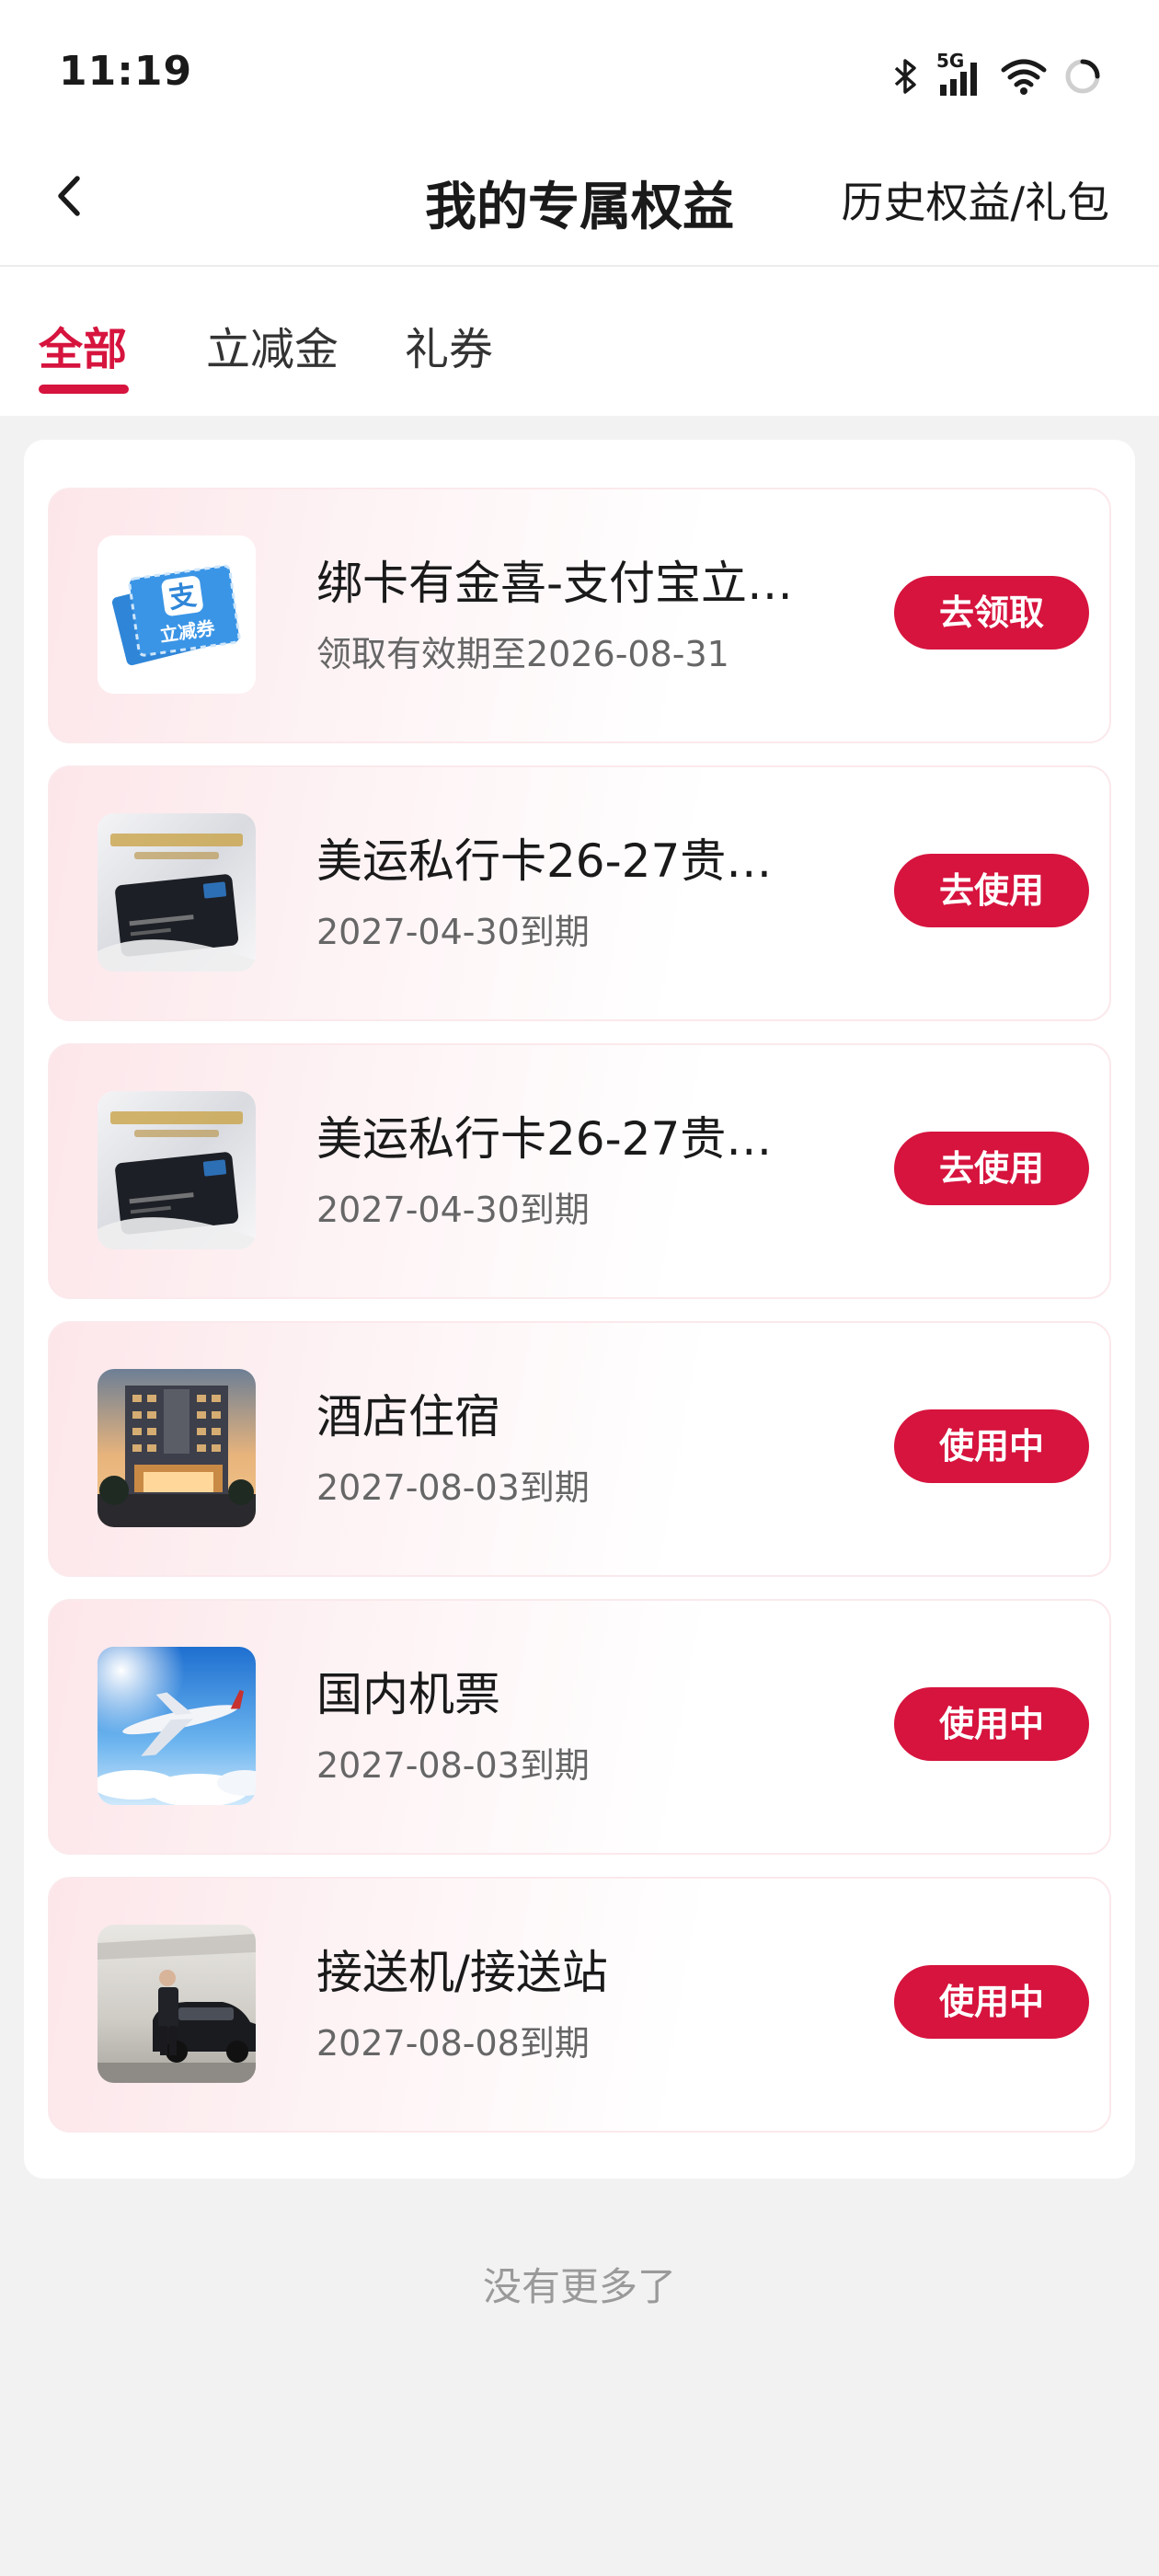 The width and height of the screenshot is (1159, 2576). Describe the element at coordinates (905, 76) in the screenshot. I see `bluetooth-icon` at that location.